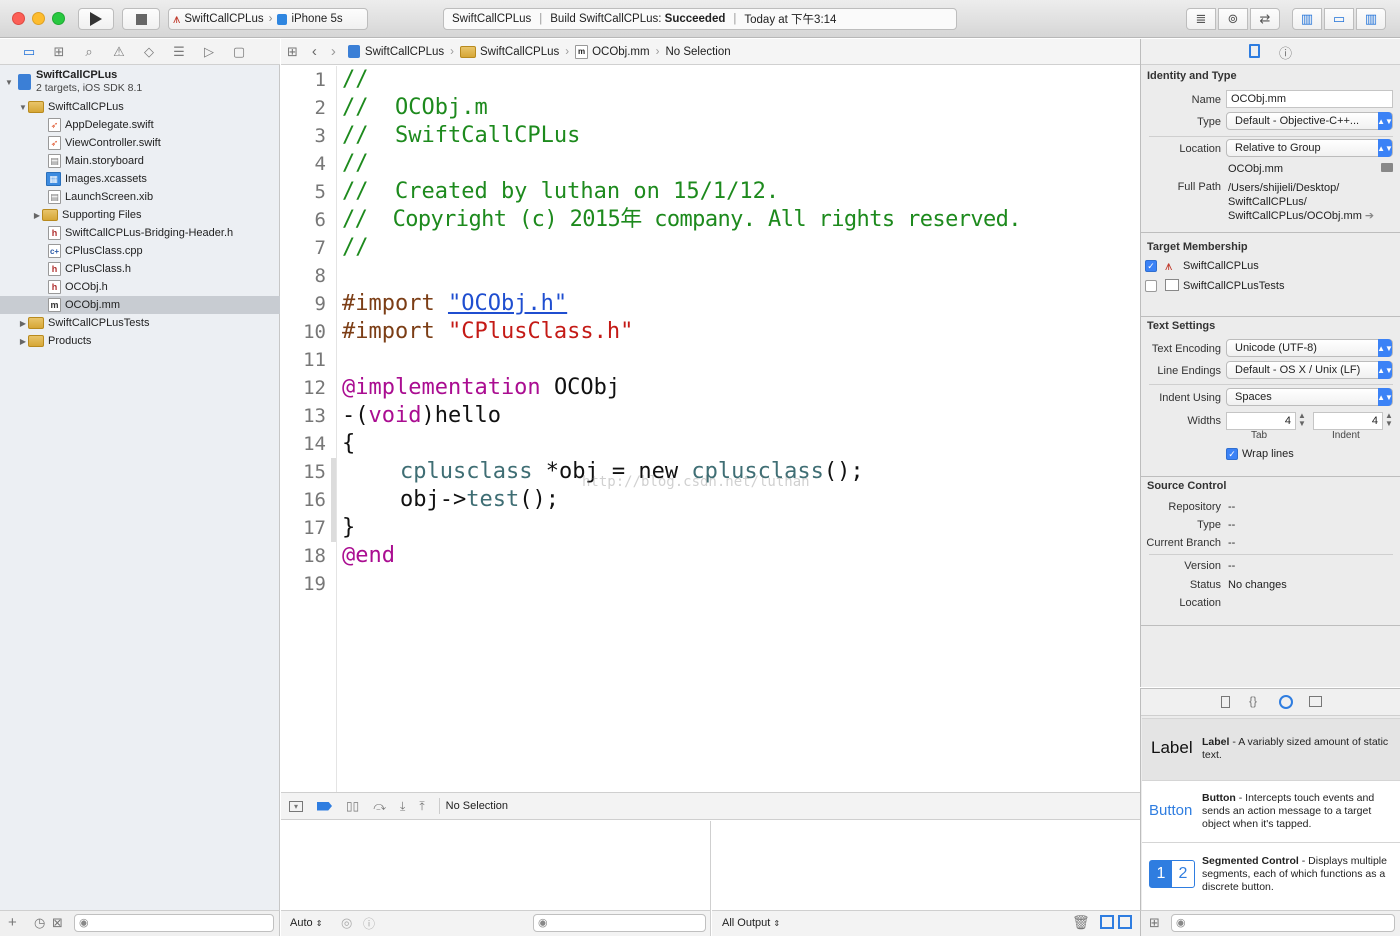 This screenshot has height=936, width=1400. What do you see at coordinates (319, 923) in the screenshot?
I see `chevron-updown-icon: ⇕` at bounding box center [319, 923].